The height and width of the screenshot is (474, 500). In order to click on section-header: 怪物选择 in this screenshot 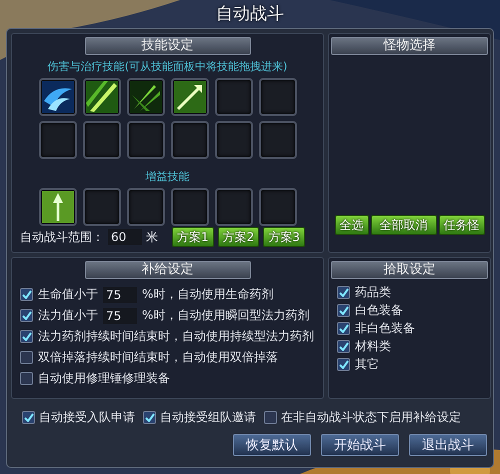, I will do `click(409, 46)`.